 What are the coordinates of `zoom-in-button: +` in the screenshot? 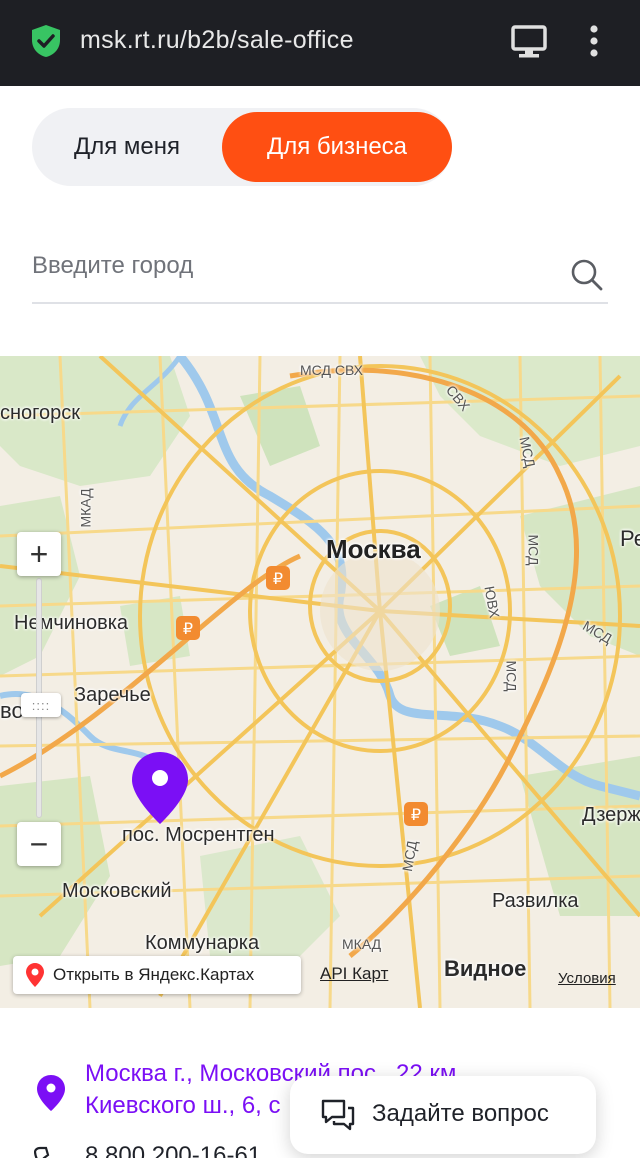 It's located at (39, 554).